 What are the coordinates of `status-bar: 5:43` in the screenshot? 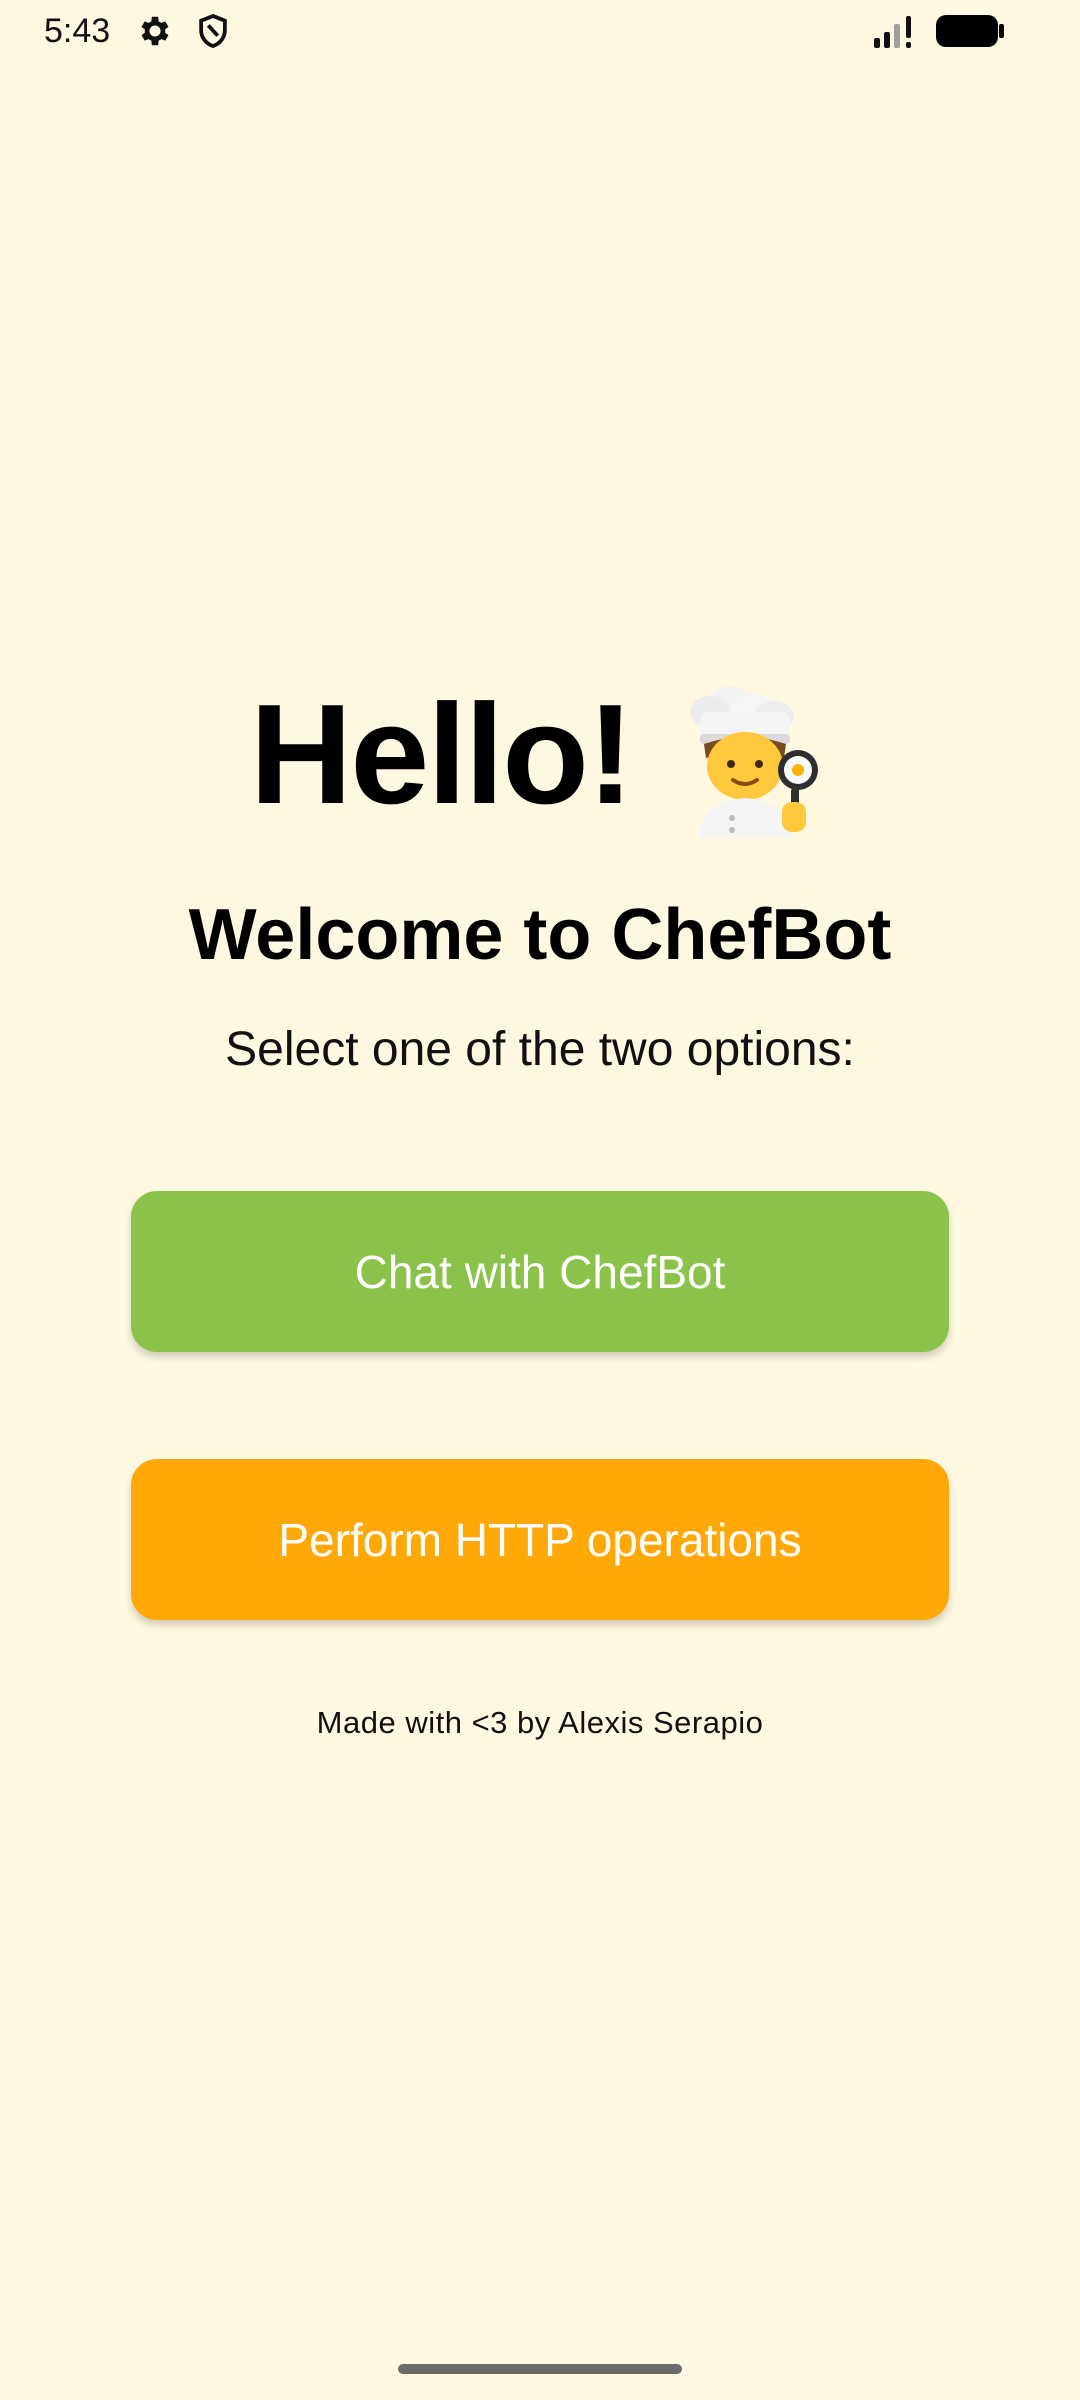 It's located at (540, 32).